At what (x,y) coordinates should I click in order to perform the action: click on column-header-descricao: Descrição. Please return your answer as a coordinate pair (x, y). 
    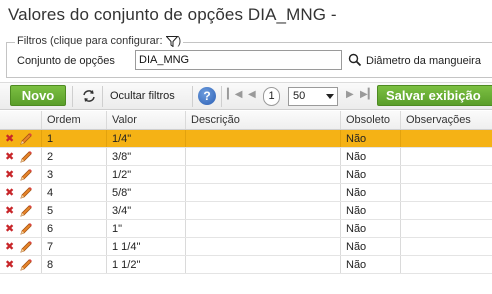
    Looking at the image, I should click on (263, 120).